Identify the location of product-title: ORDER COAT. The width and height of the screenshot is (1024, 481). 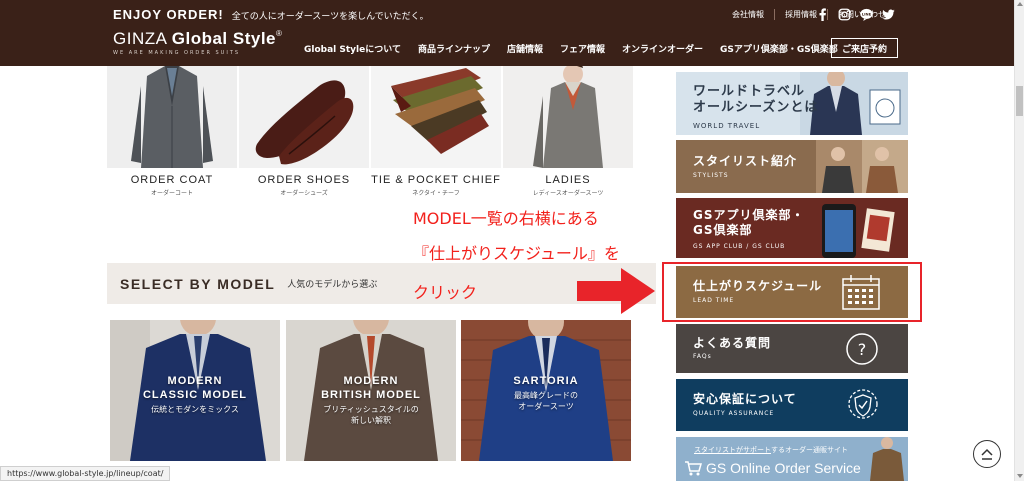
(172, 180).